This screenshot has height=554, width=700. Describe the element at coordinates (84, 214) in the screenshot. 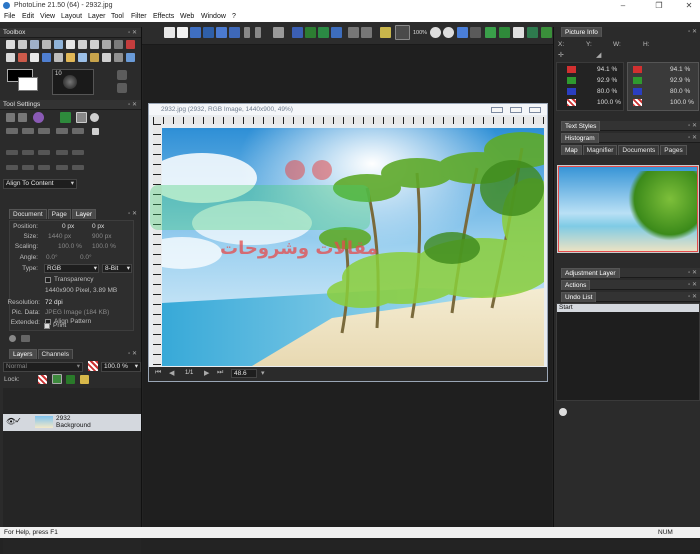

I see `tab-layer: Layer` at that location.